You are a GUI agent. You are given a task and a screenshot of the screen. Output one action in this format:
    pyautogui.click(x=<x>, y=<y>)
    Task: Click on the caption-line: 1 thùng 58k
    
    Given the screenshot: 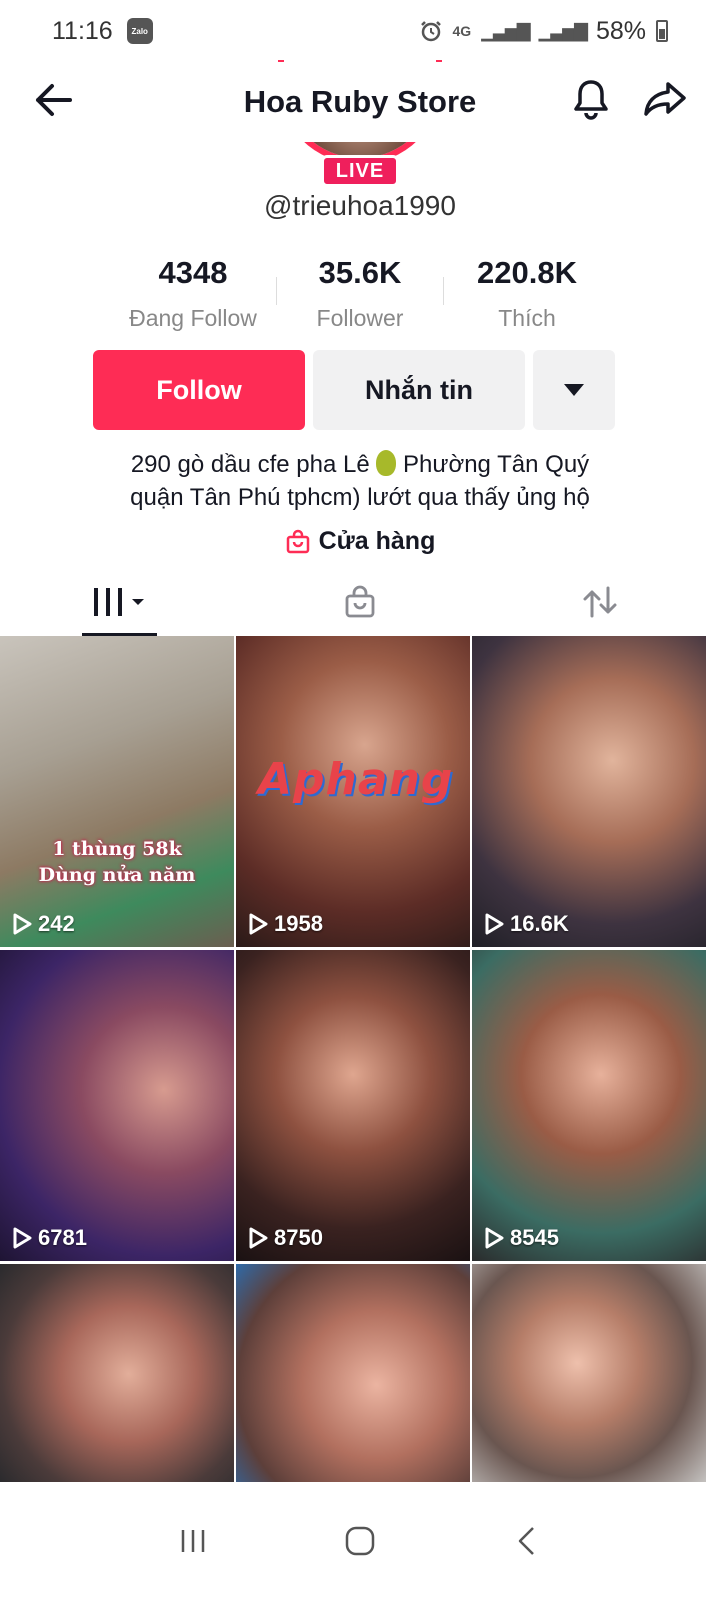 What is the action you would take?
    pyautogui.click(x=117, y=849)
    